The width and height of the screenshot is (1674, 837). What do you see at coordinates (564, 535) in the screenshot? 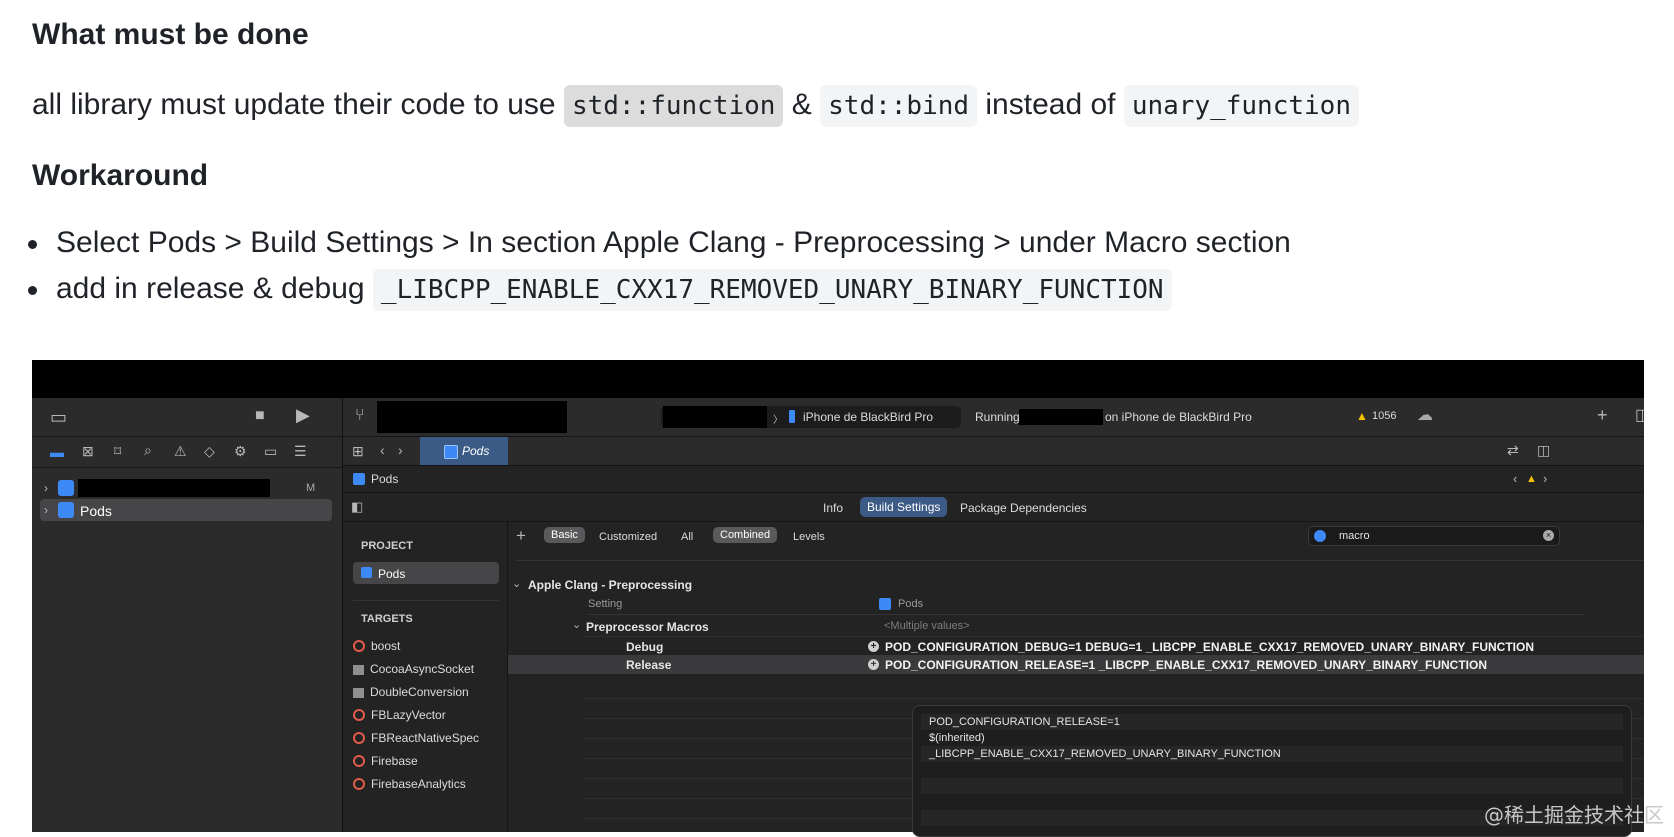
I see `filter-basic: Basic` at bounding box center [564, 535].